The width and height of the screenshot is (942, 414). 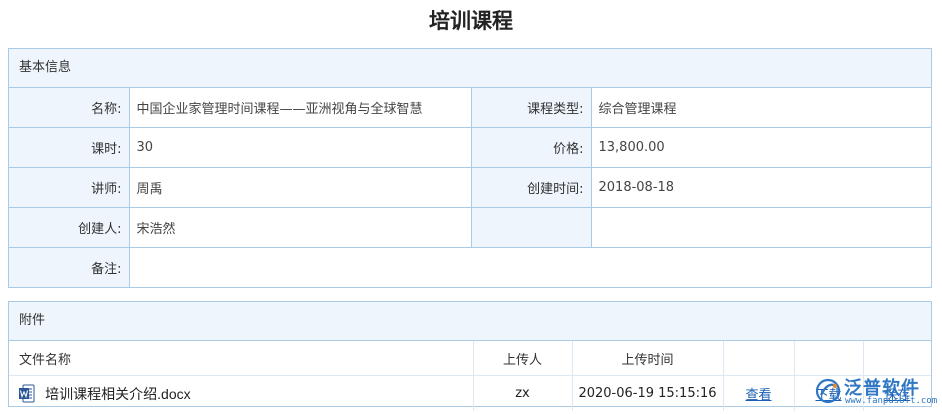 What do you see at coordinates (758, 395) in the screenshot?
I see `view-link: 查看` at bounding box center [758, 395].